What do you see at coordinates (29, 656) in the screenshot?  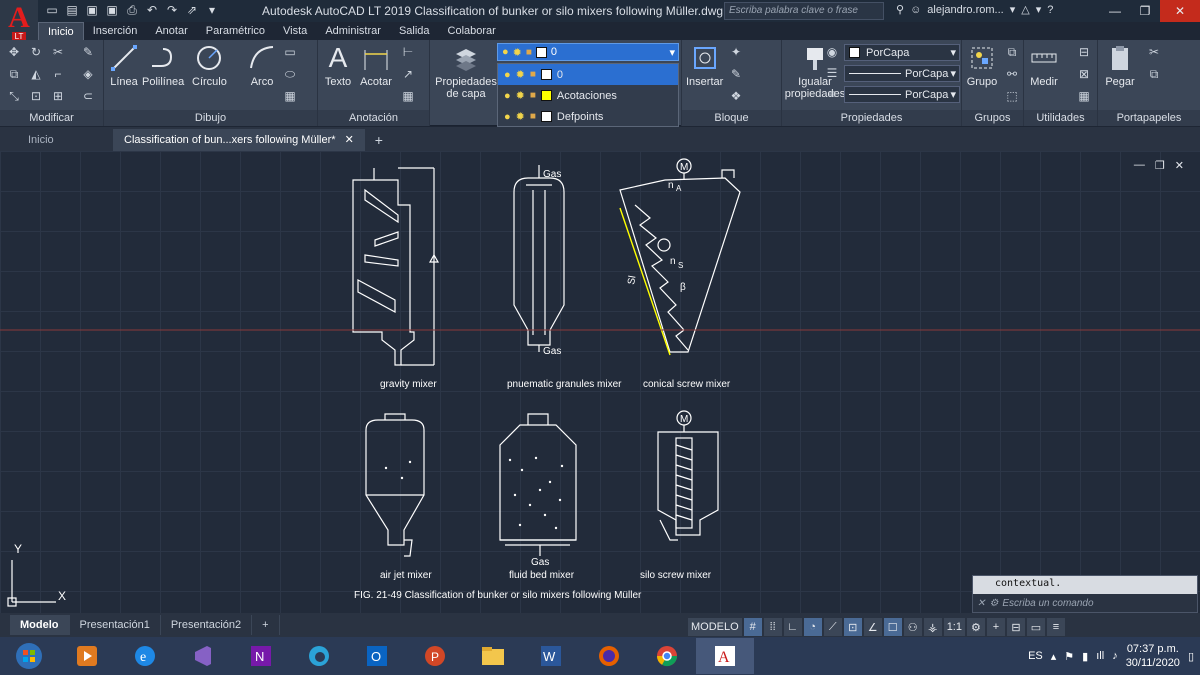 I see `windows-start-icon` at bounding box center [29, 656].